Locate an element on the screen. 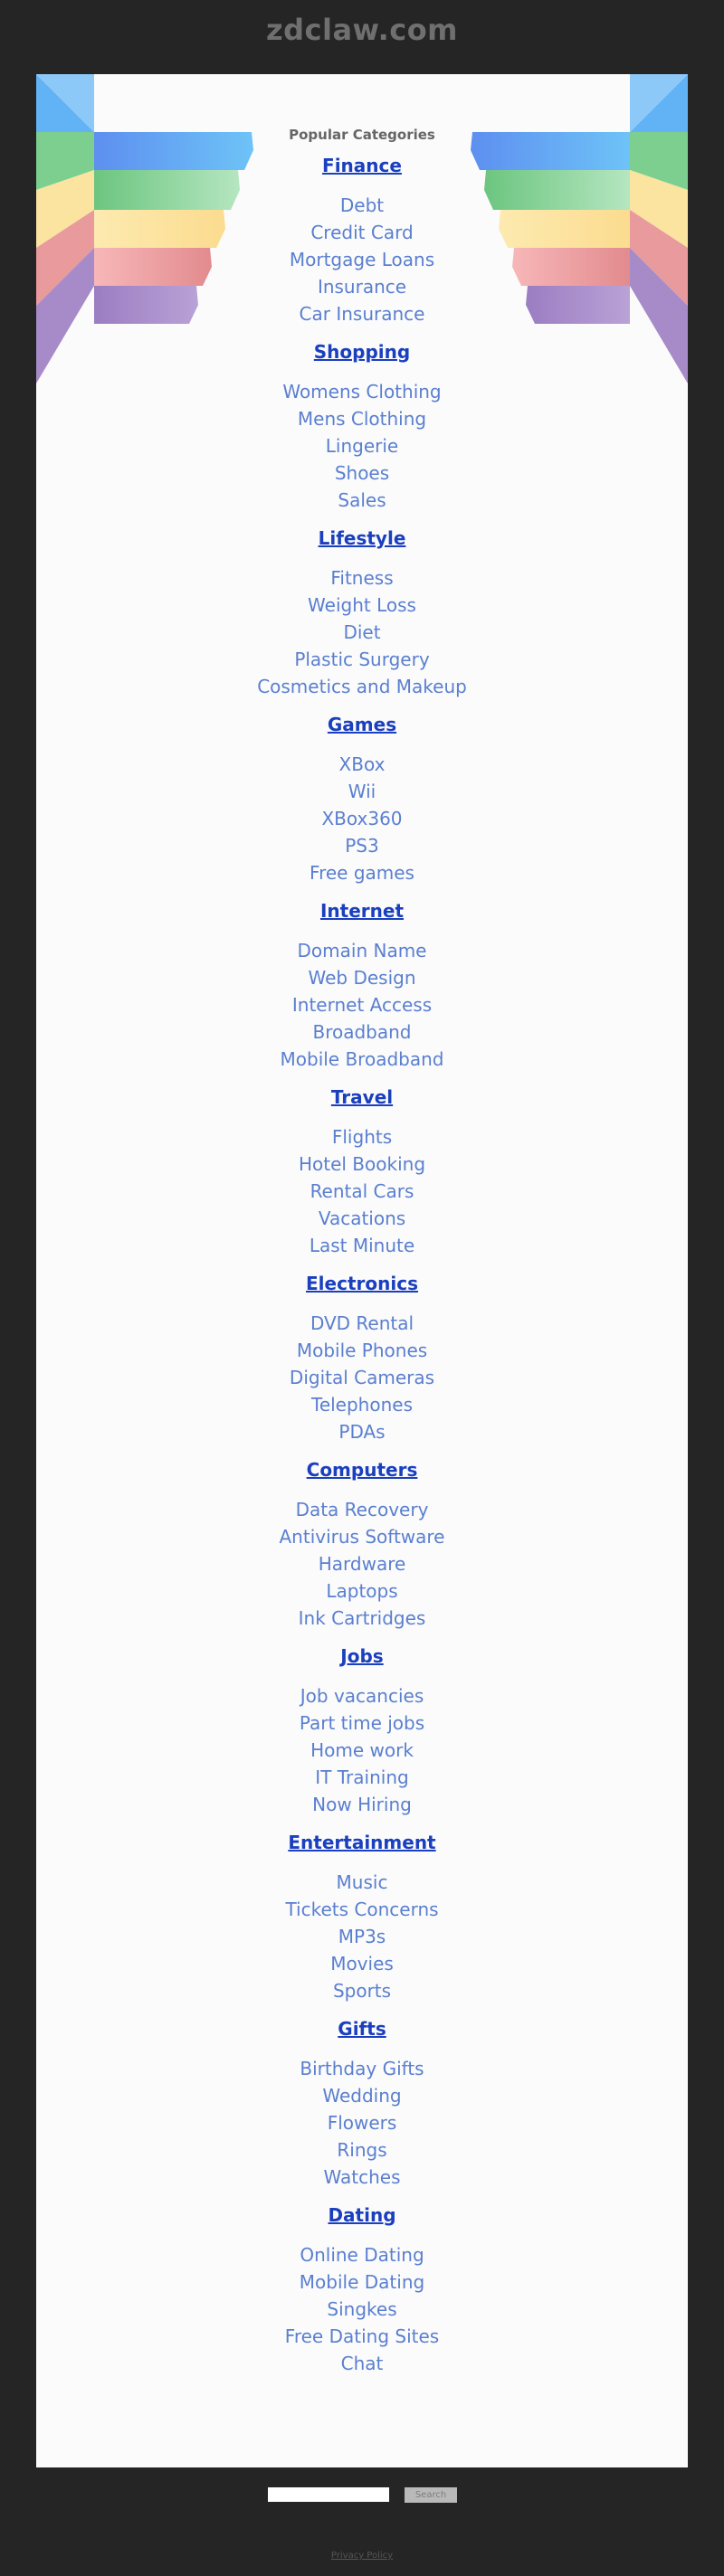  subcategory-link: Laptops is located at coordinates (362, 1591).